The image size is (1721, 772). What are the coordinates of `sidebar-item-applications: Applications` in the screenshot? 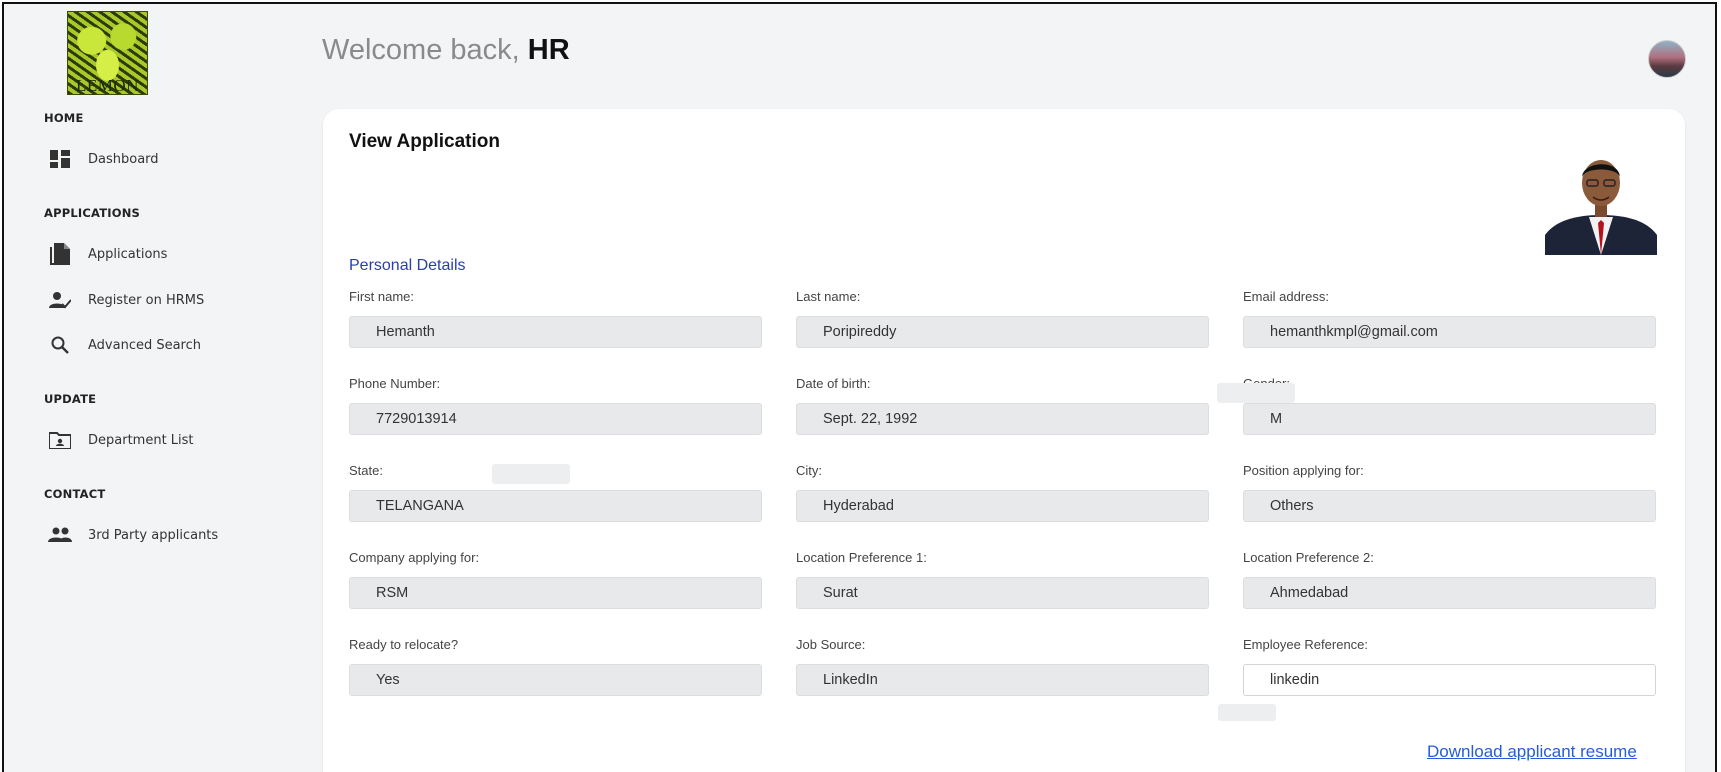 It's located at (107, 254).